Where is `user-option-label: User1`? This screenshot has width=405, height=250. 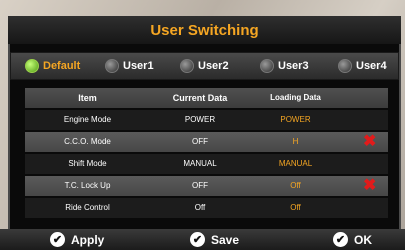 user-option-label: User1 is located at coordinates (138, 66).